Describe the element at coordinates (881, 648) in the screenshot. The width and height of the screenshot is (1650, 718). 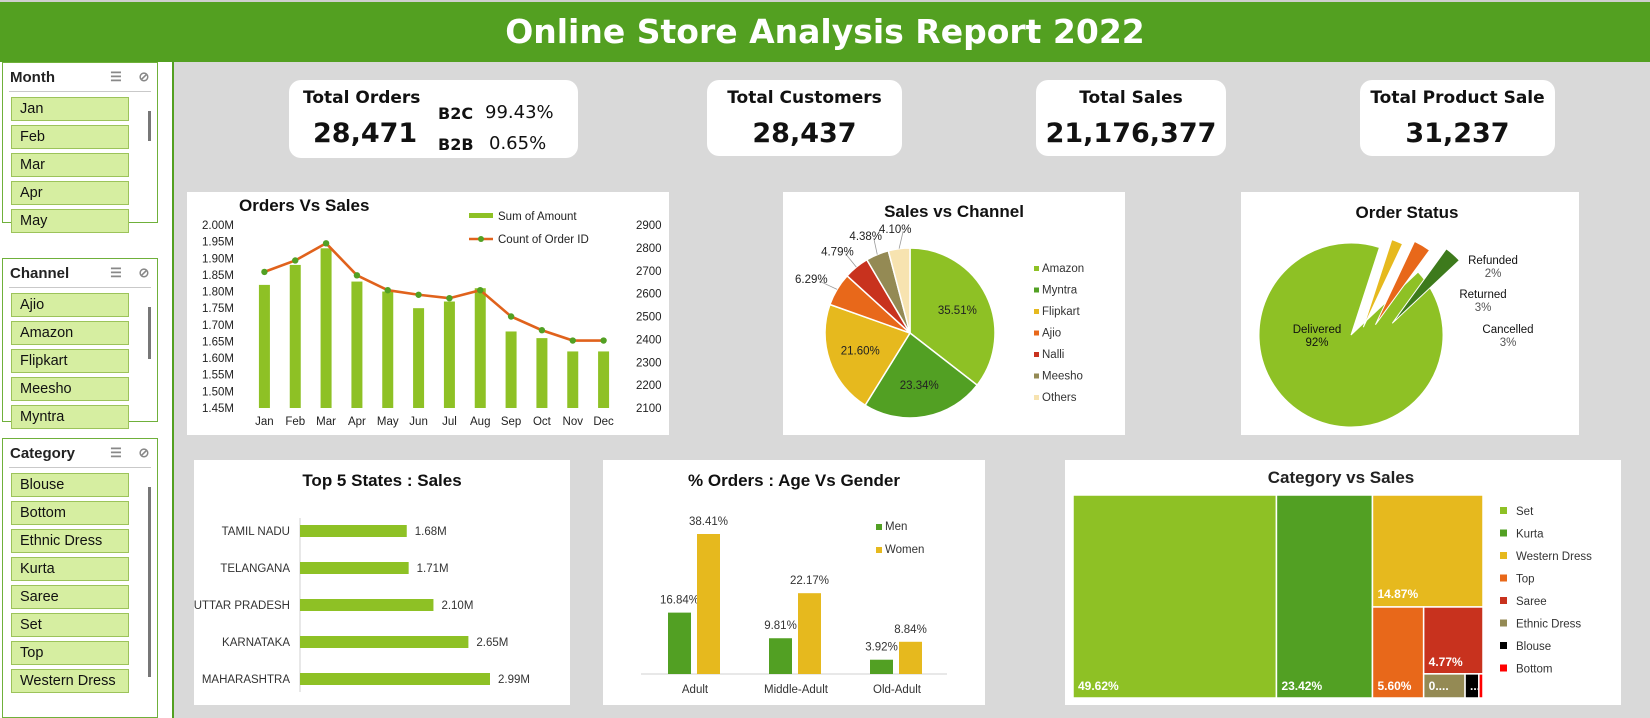
I see `data-label: 3.92%` at that location.